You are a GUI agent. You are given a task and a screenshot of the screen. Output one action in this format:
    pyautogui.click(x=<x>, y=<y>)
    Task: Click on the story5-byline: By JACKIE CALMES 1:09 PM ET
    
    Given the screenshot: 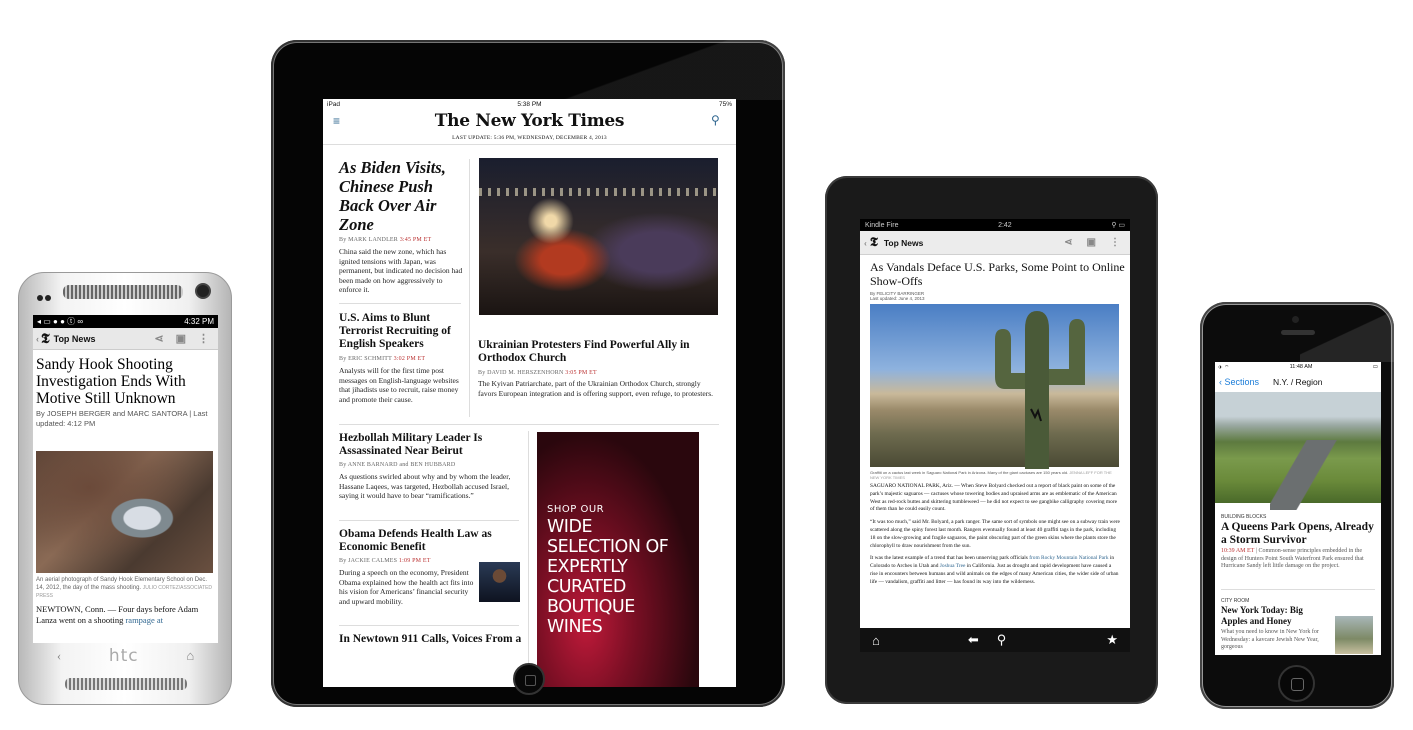 What is the action you would take?
    pyautogui.click(x=385, y=561)
    